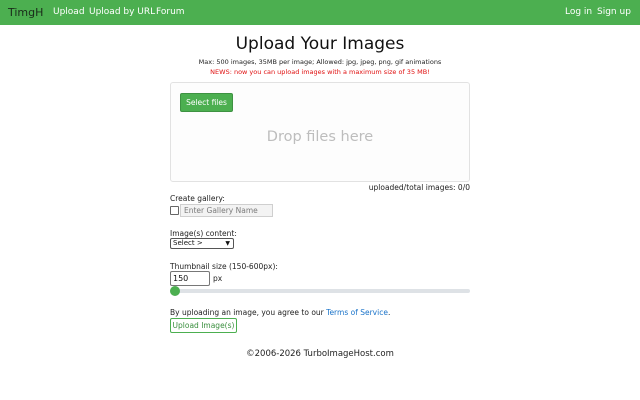  I want to click on chevron-down-icon: ▼, so click(227, 243).